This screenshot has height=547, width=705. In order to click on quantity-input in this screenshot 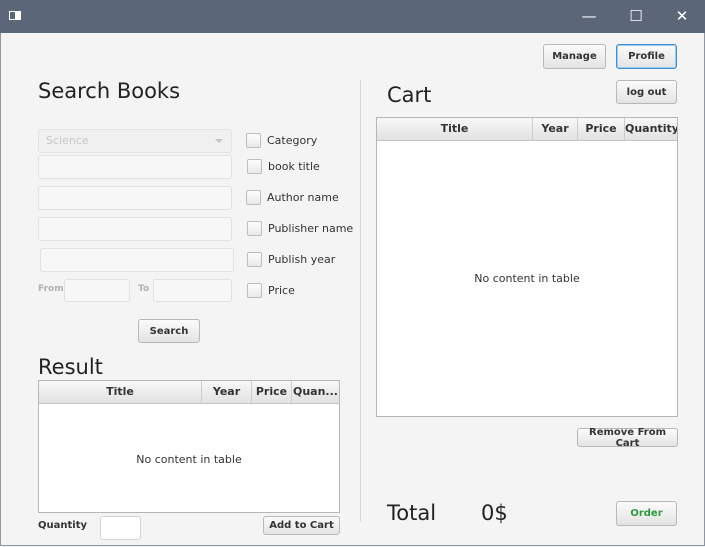, I will do `click(120, 528)`.